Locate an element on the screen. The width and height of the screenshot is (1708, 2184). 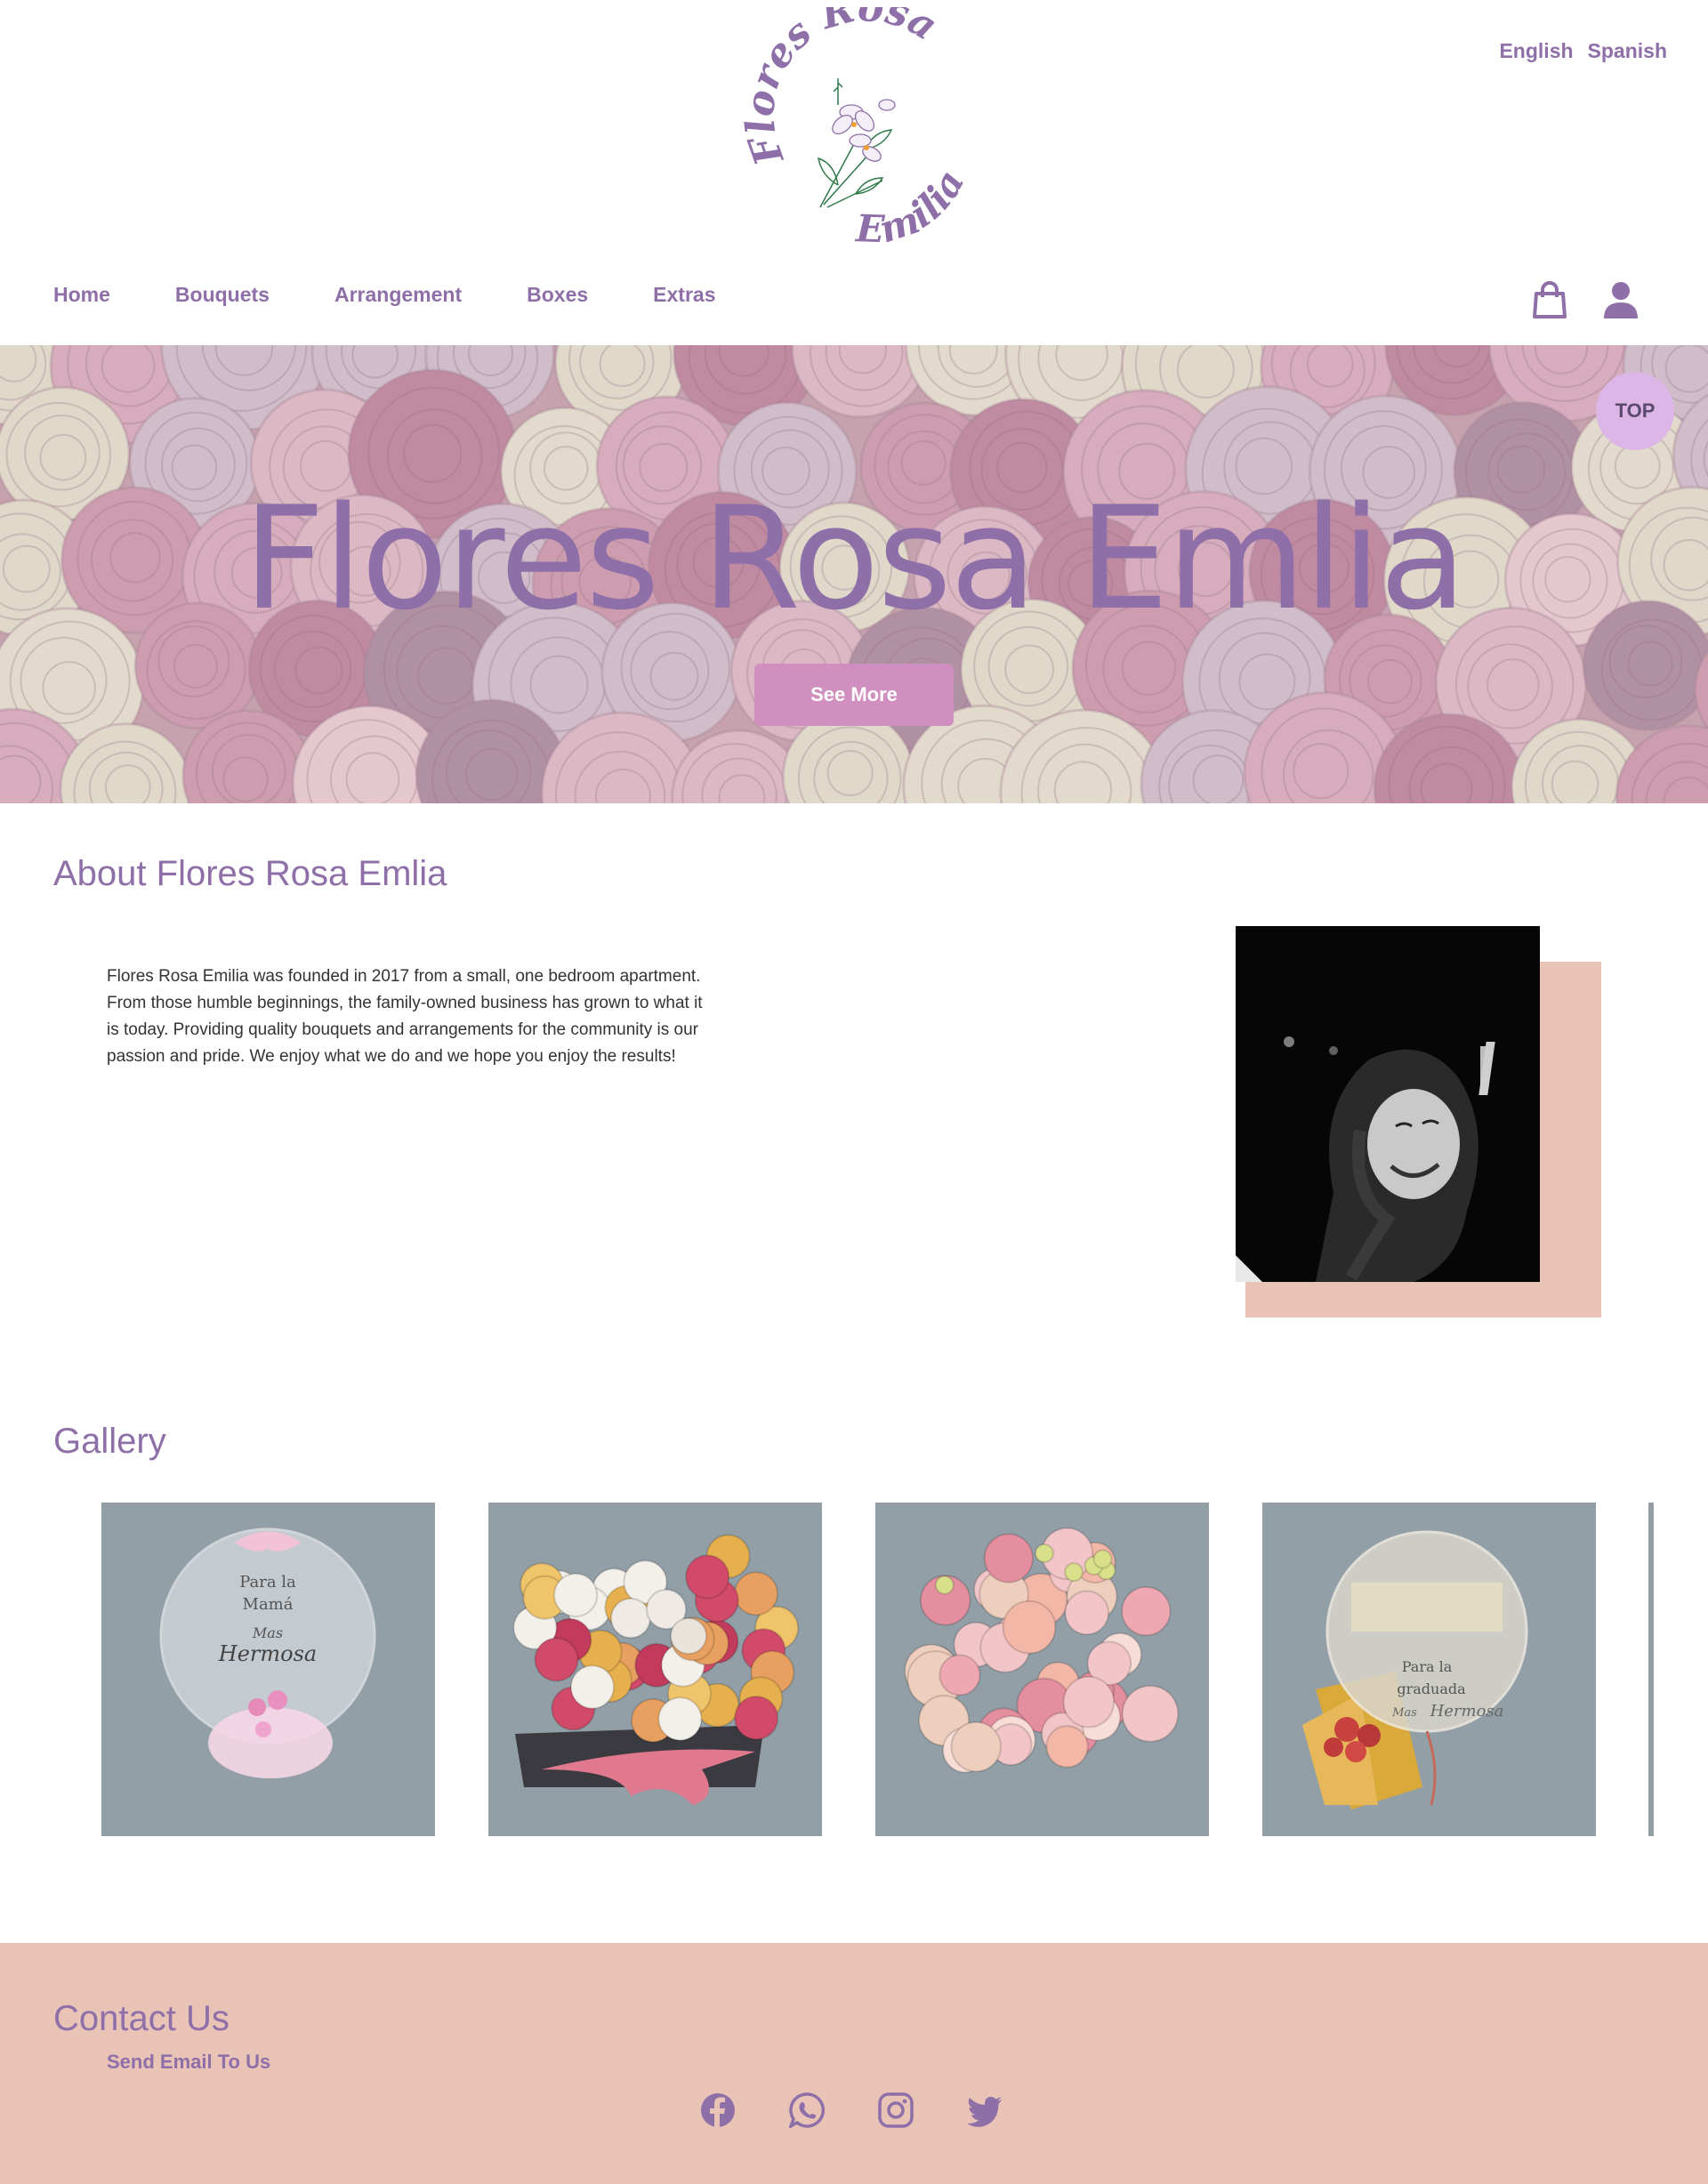
main-nav: Home Bouquets Arrangement Boxes Extras is located at coordinates (384, 295).